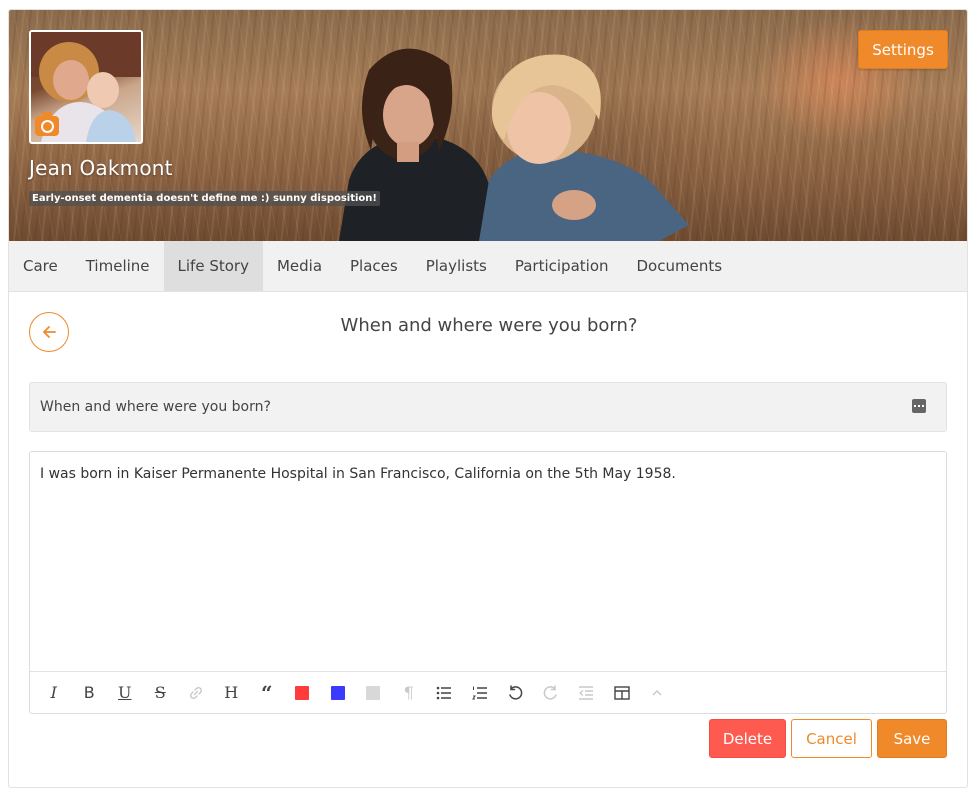 The width and height of the screenshot is (977, 795). I want to click on page-title: When and where were you born?, so click(489, 325).